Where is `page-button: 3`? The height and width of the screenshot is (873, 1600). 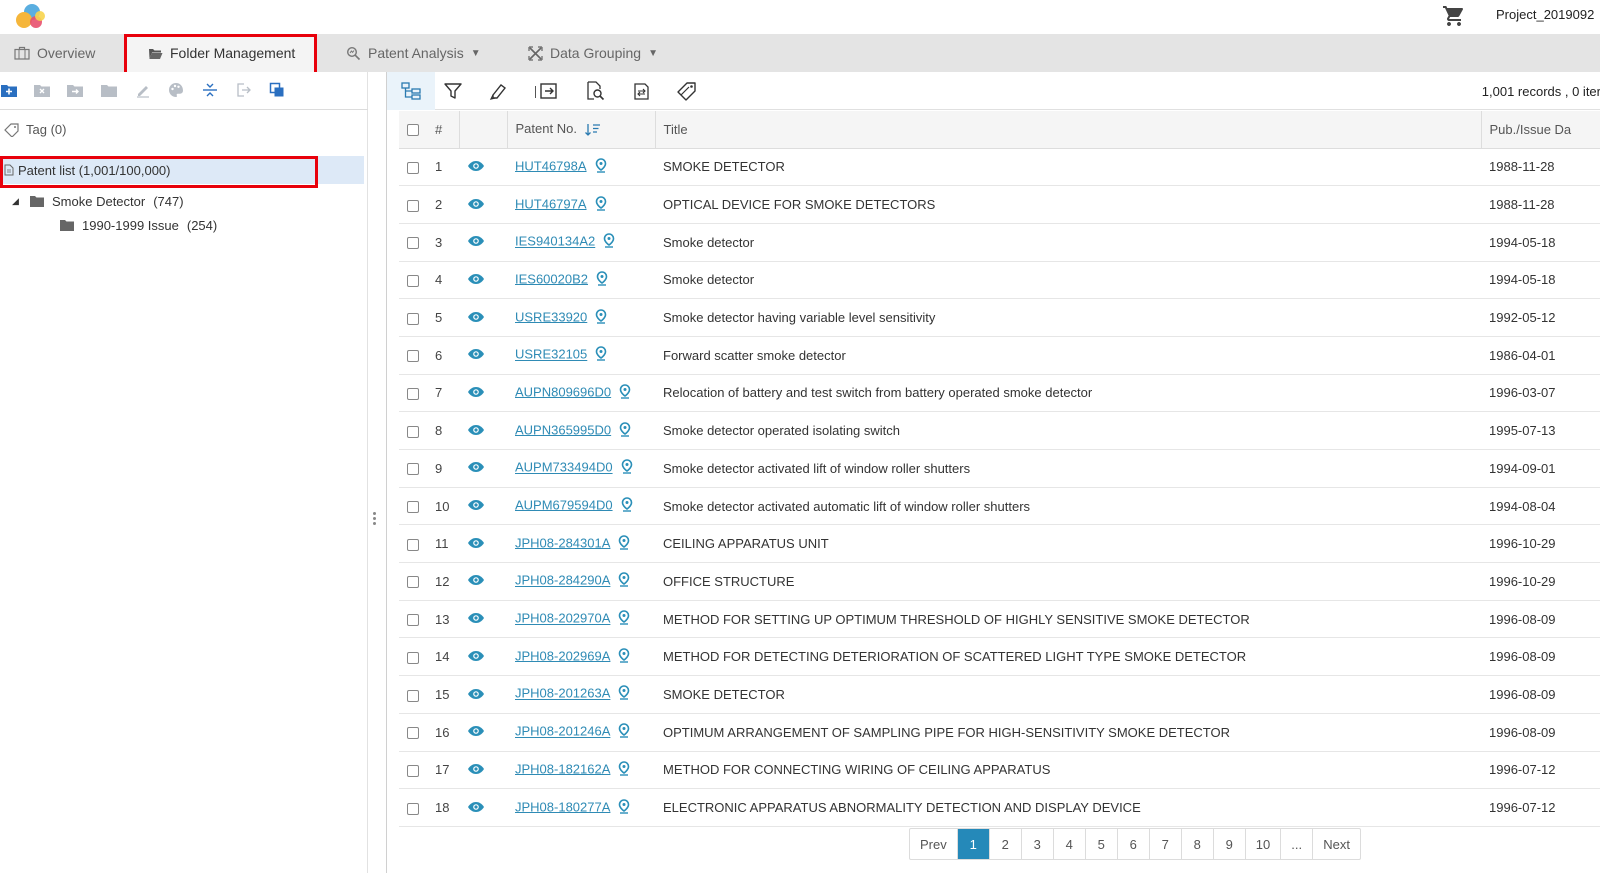 page-button: 3 is located at coordinates (1038, 844).